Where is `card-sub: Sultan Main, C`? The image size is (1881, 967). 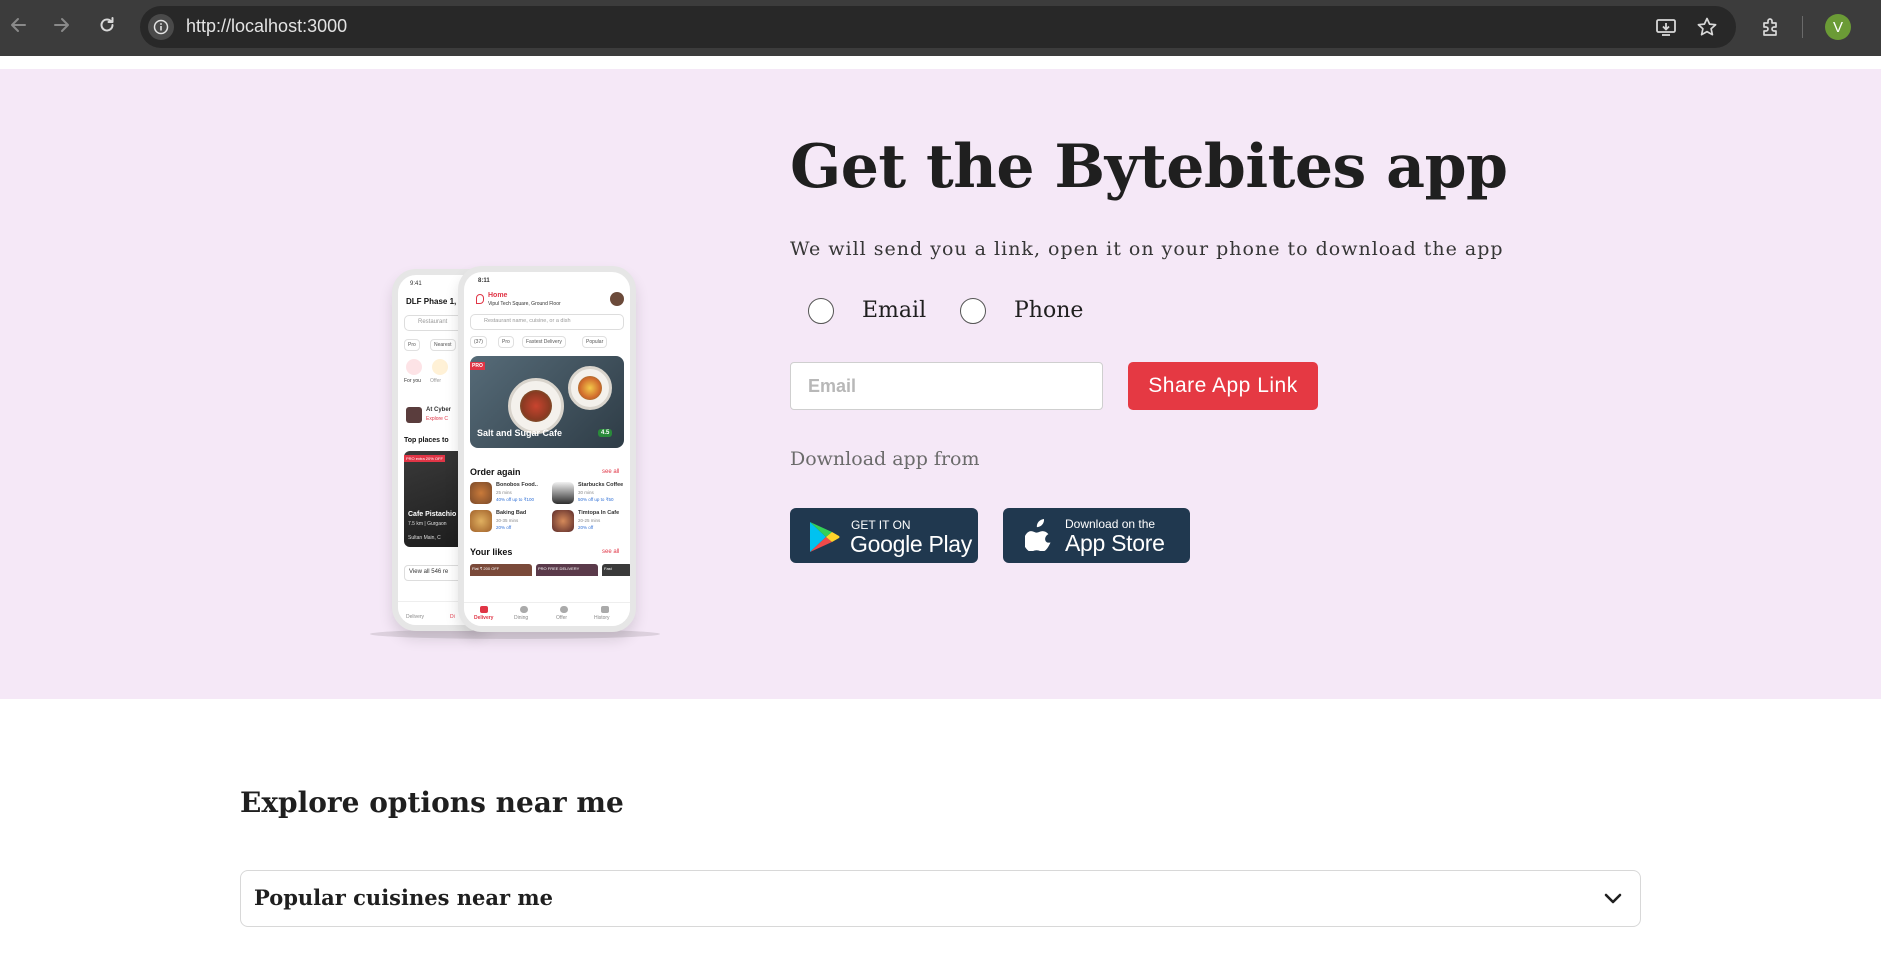
card-sub: Sultan Main, C is located at coordinates (424, 538).